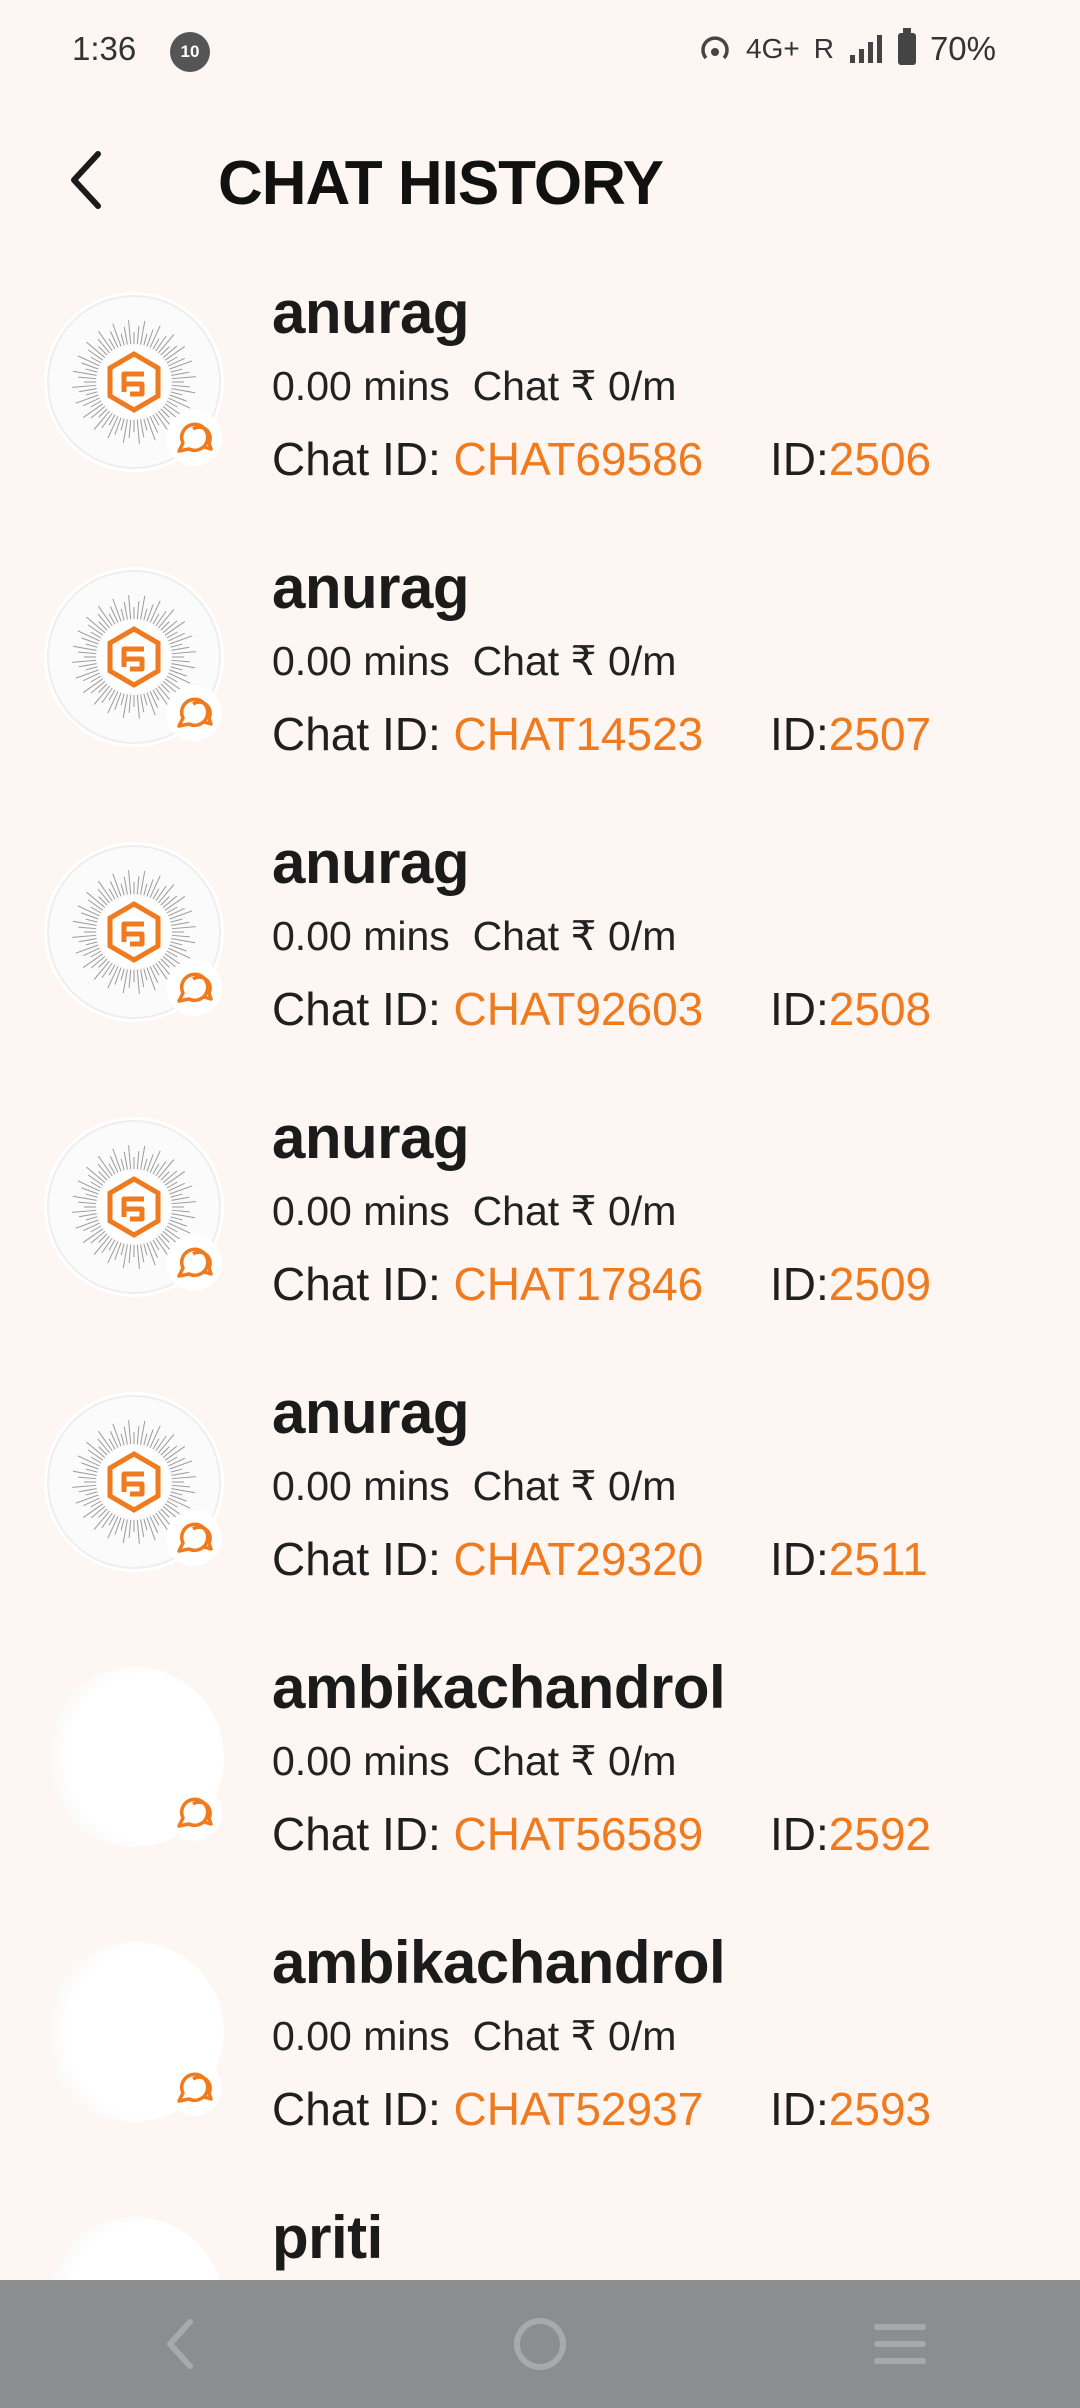 The image size is (1080, 2408). I want to click on network-type: 4G+, so click(773, 48).